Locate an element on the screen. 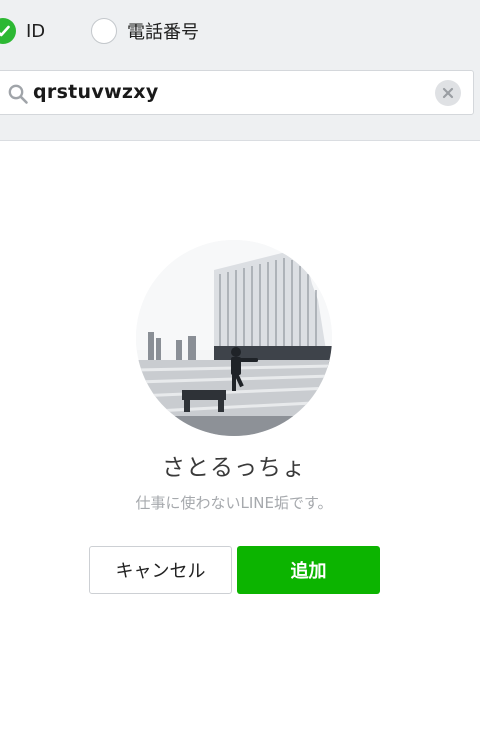 This screenshot has width=480, height=731. radio-checked-icon is located at coordinates (8, 31).